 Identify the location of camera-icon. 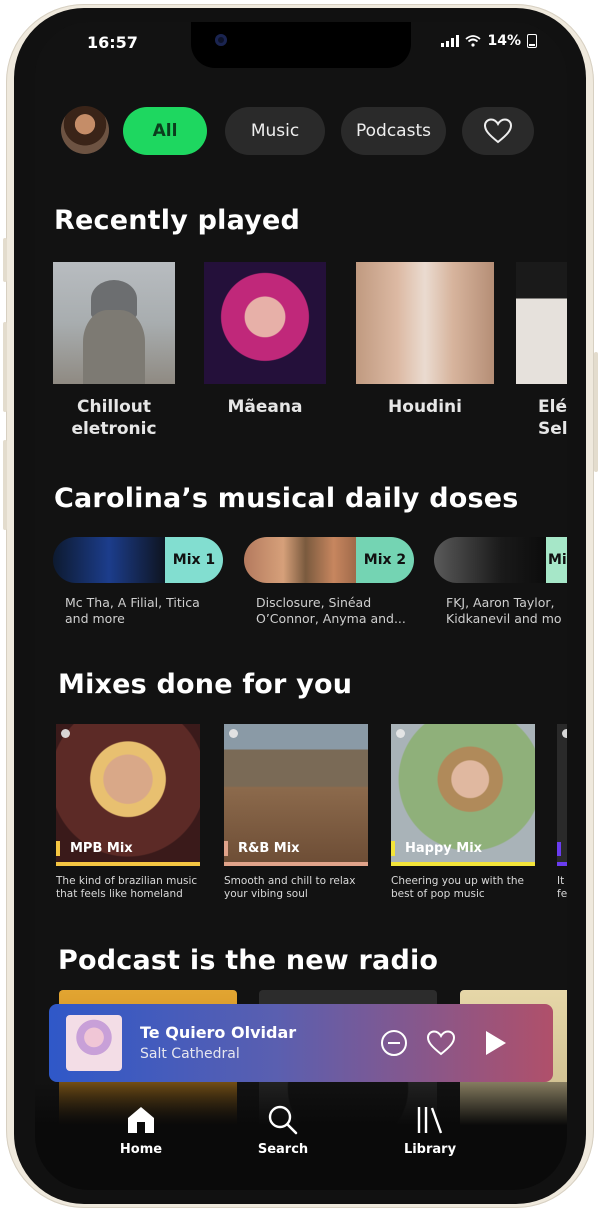
(221, 40).